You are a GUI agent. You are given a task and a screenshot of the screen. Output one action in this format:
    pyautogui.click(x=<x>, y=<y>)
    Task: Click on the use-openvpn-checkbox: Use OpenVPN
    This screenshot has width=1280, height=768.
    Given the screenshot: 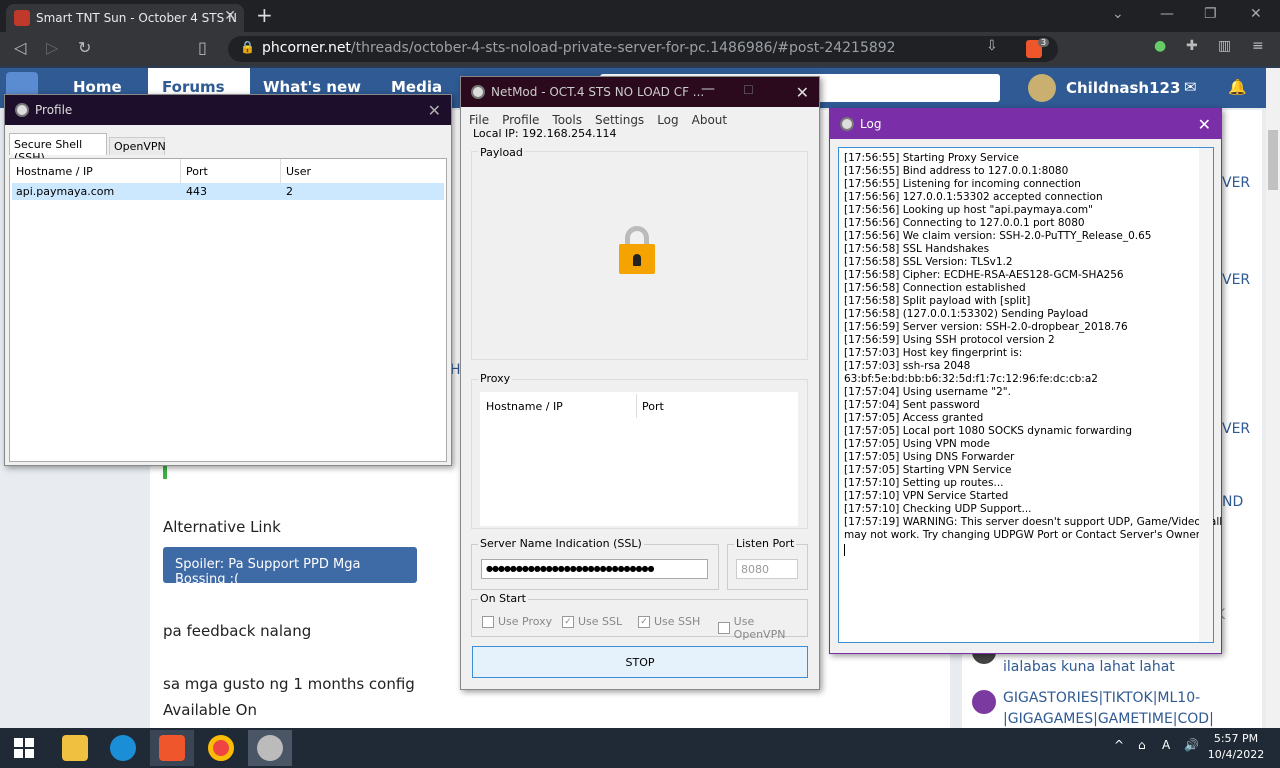 What is the action you would take?
    pyautogui.click(x=762, y=628)
    